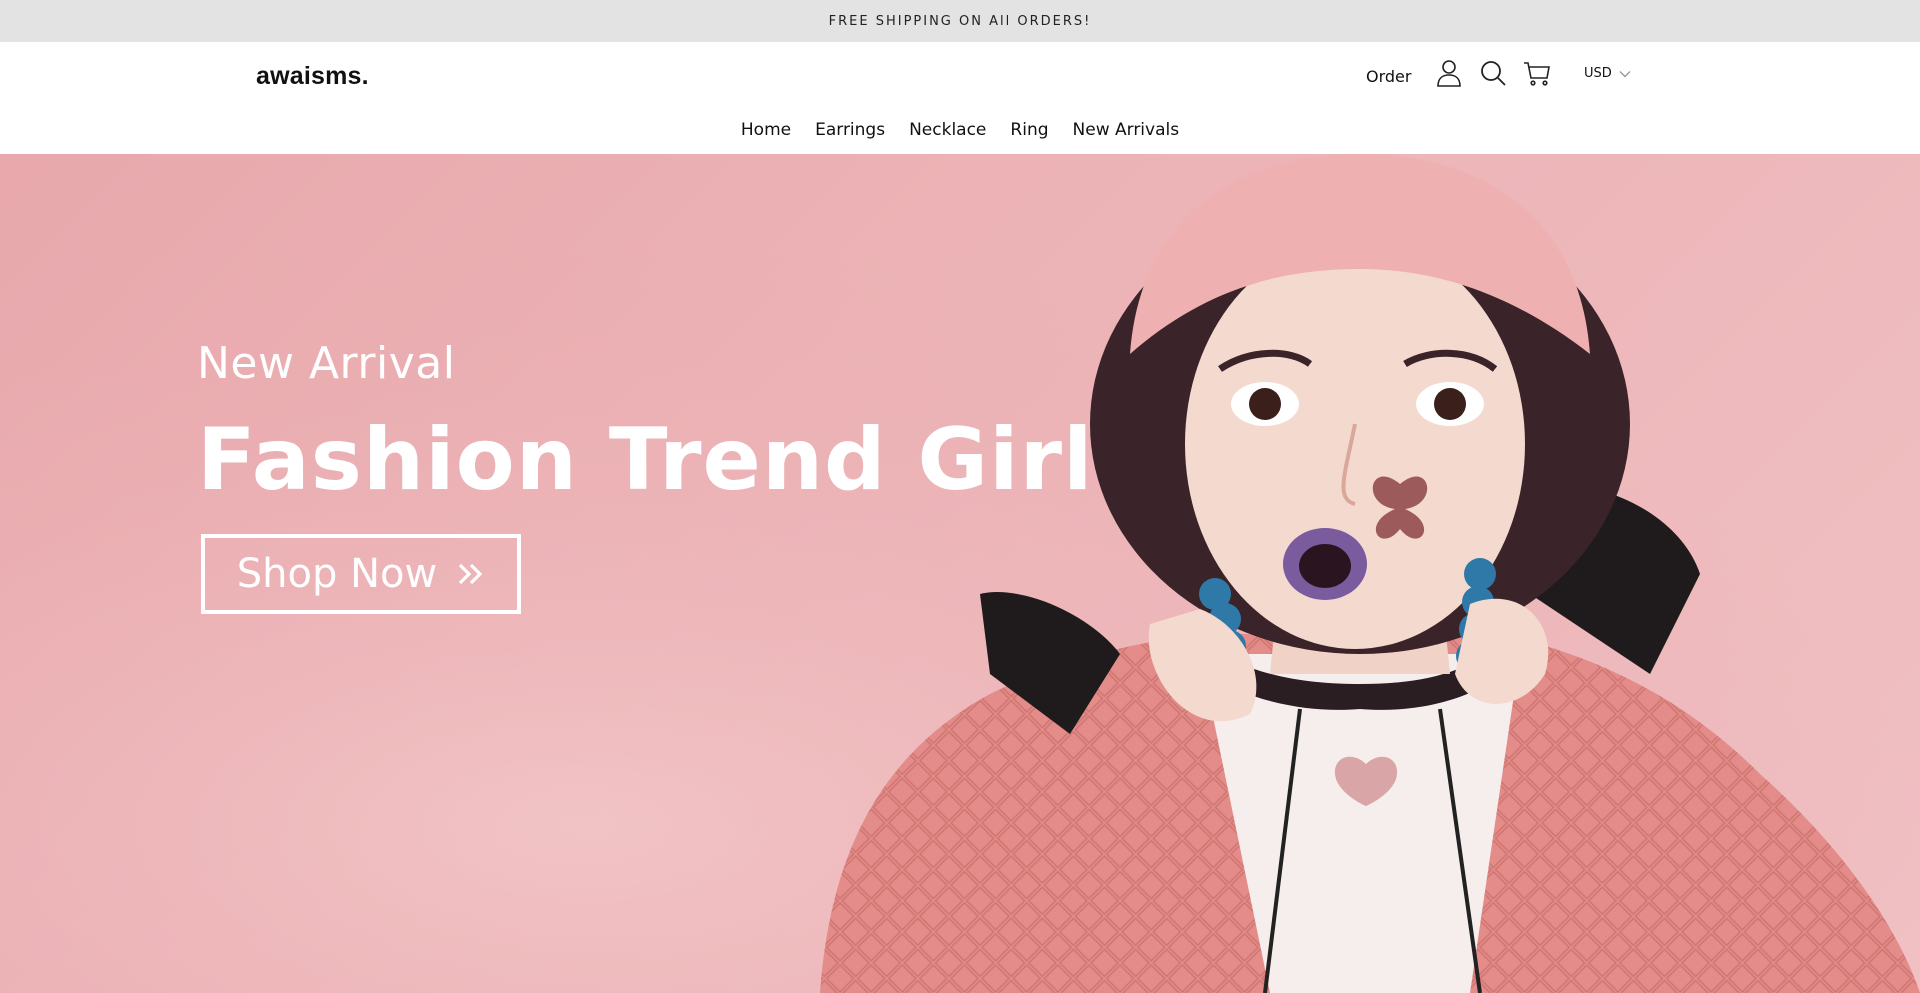 This screenshot has height=993, width=1920. I want to click on nav-item-home: Home, so click(766, 130).